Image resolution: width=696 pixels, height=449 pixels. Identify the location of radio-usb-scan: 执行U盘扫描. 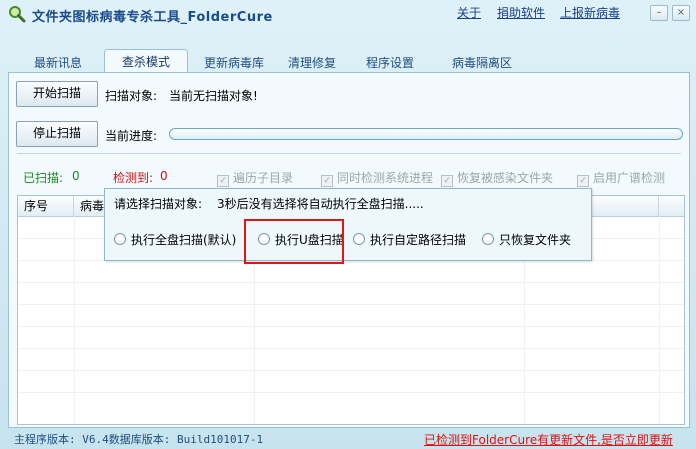
(301, 239).